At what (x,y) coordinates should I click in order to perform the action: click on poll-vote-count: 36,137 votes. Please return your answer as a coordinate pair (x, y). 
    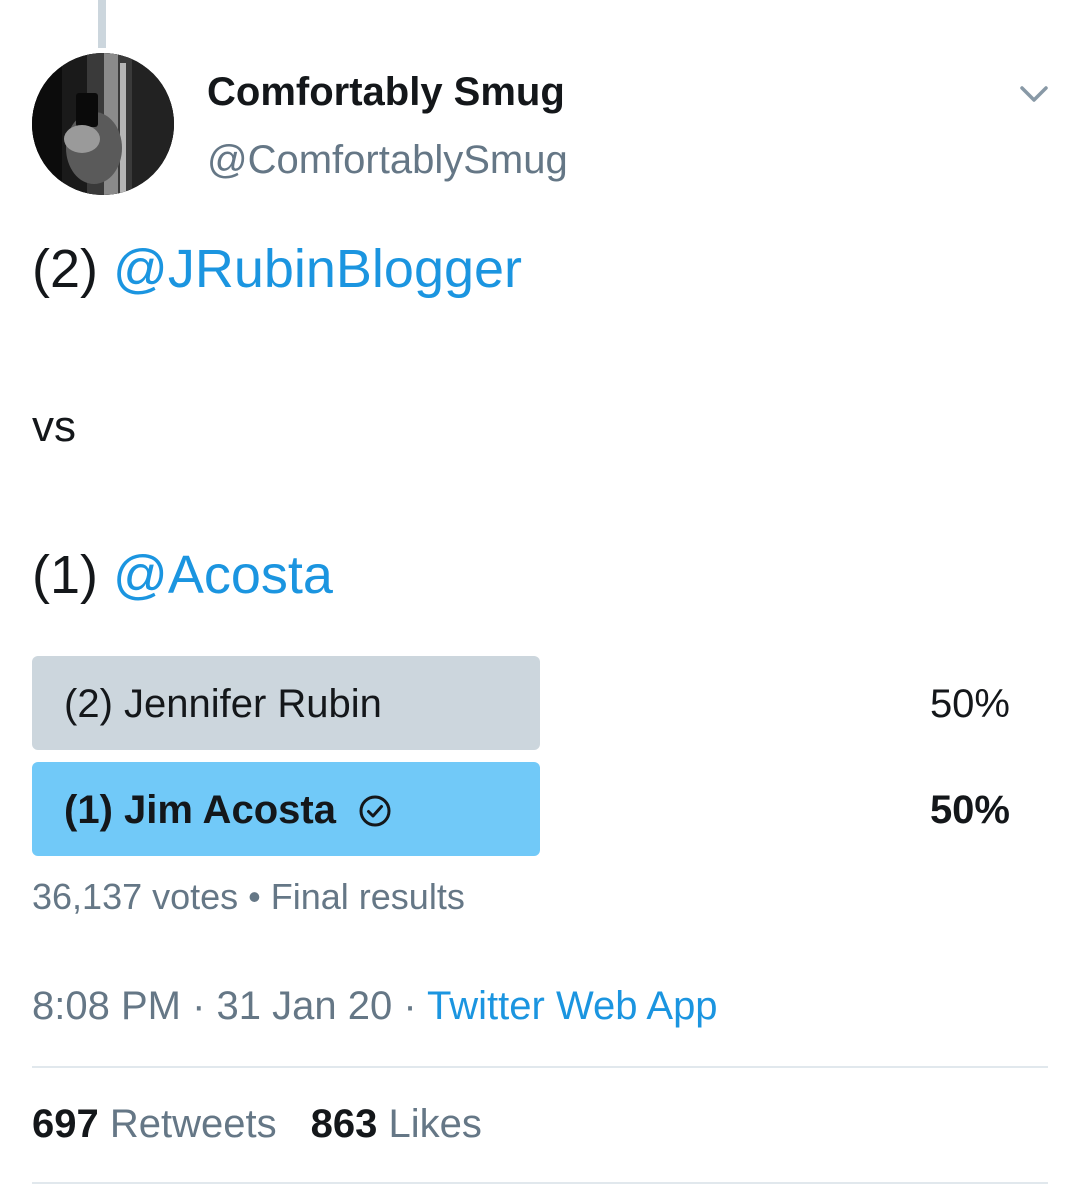
    Looking at the image, I should click on (135, 896).